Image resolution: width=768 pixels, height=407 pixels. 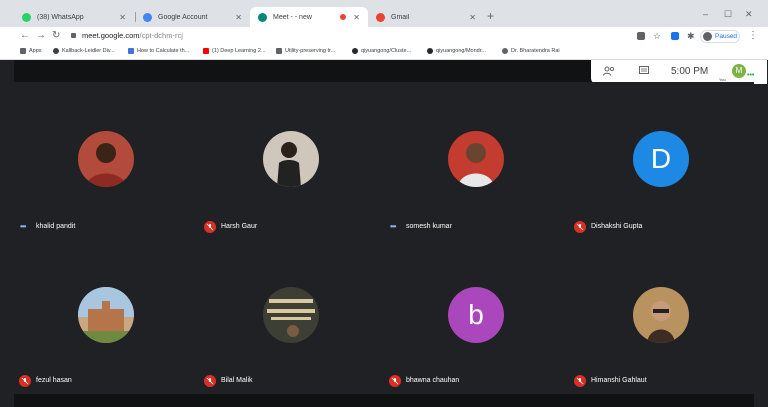 What do you see at coordinates (675, 36) in the screenshot?
I see `extension-icon` at bounding box center [675, 36].